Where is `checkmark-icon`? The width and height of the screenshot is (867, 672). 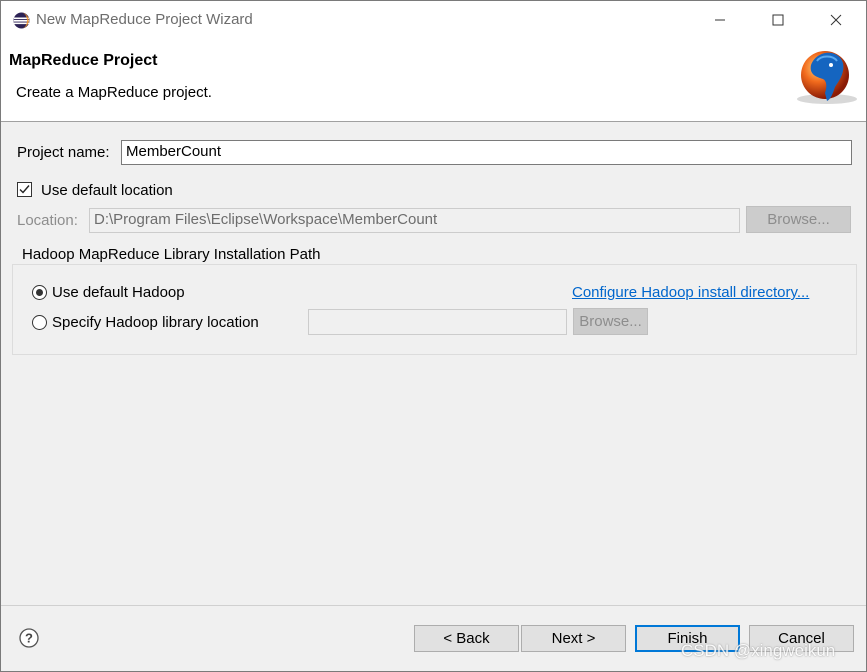 checkmark-icon is located at coordinates (24, 189).